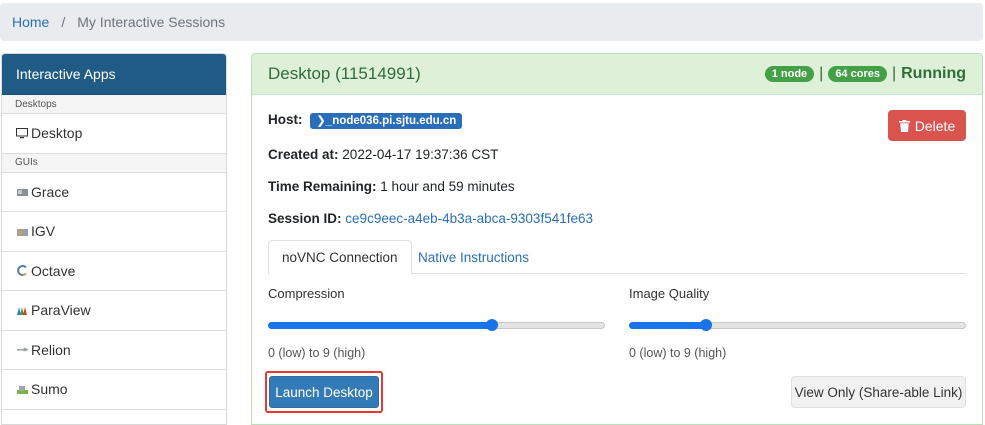 This screenshot has width=985, height=425. What do you see at coordinates (61, 310) in the screenshot?
I see `sidebar-item-label: ParaView` at bounding box center [61, 310].